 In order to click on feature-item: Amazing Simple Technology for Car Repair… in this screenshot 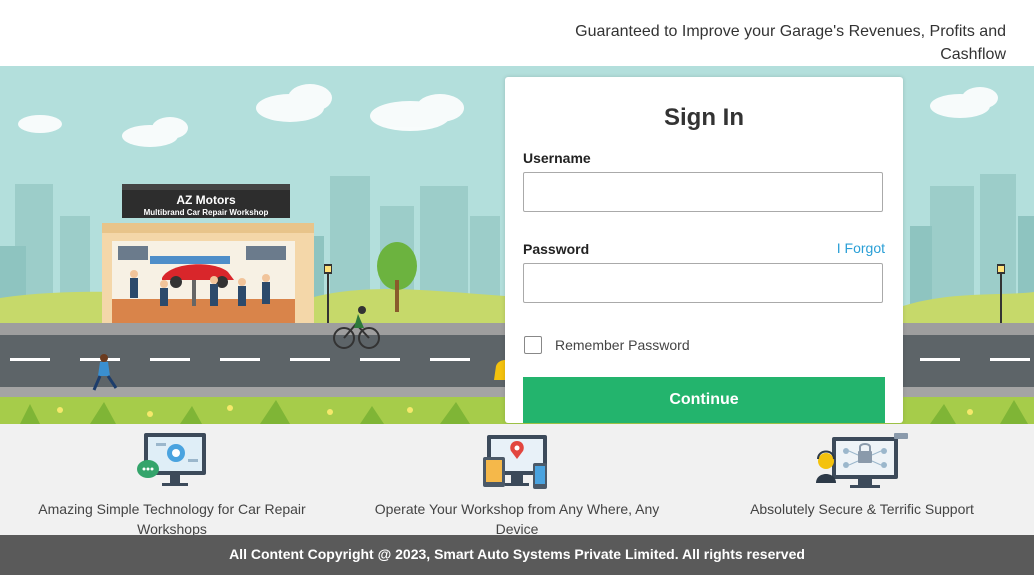, I will do `click(172, 480)`.